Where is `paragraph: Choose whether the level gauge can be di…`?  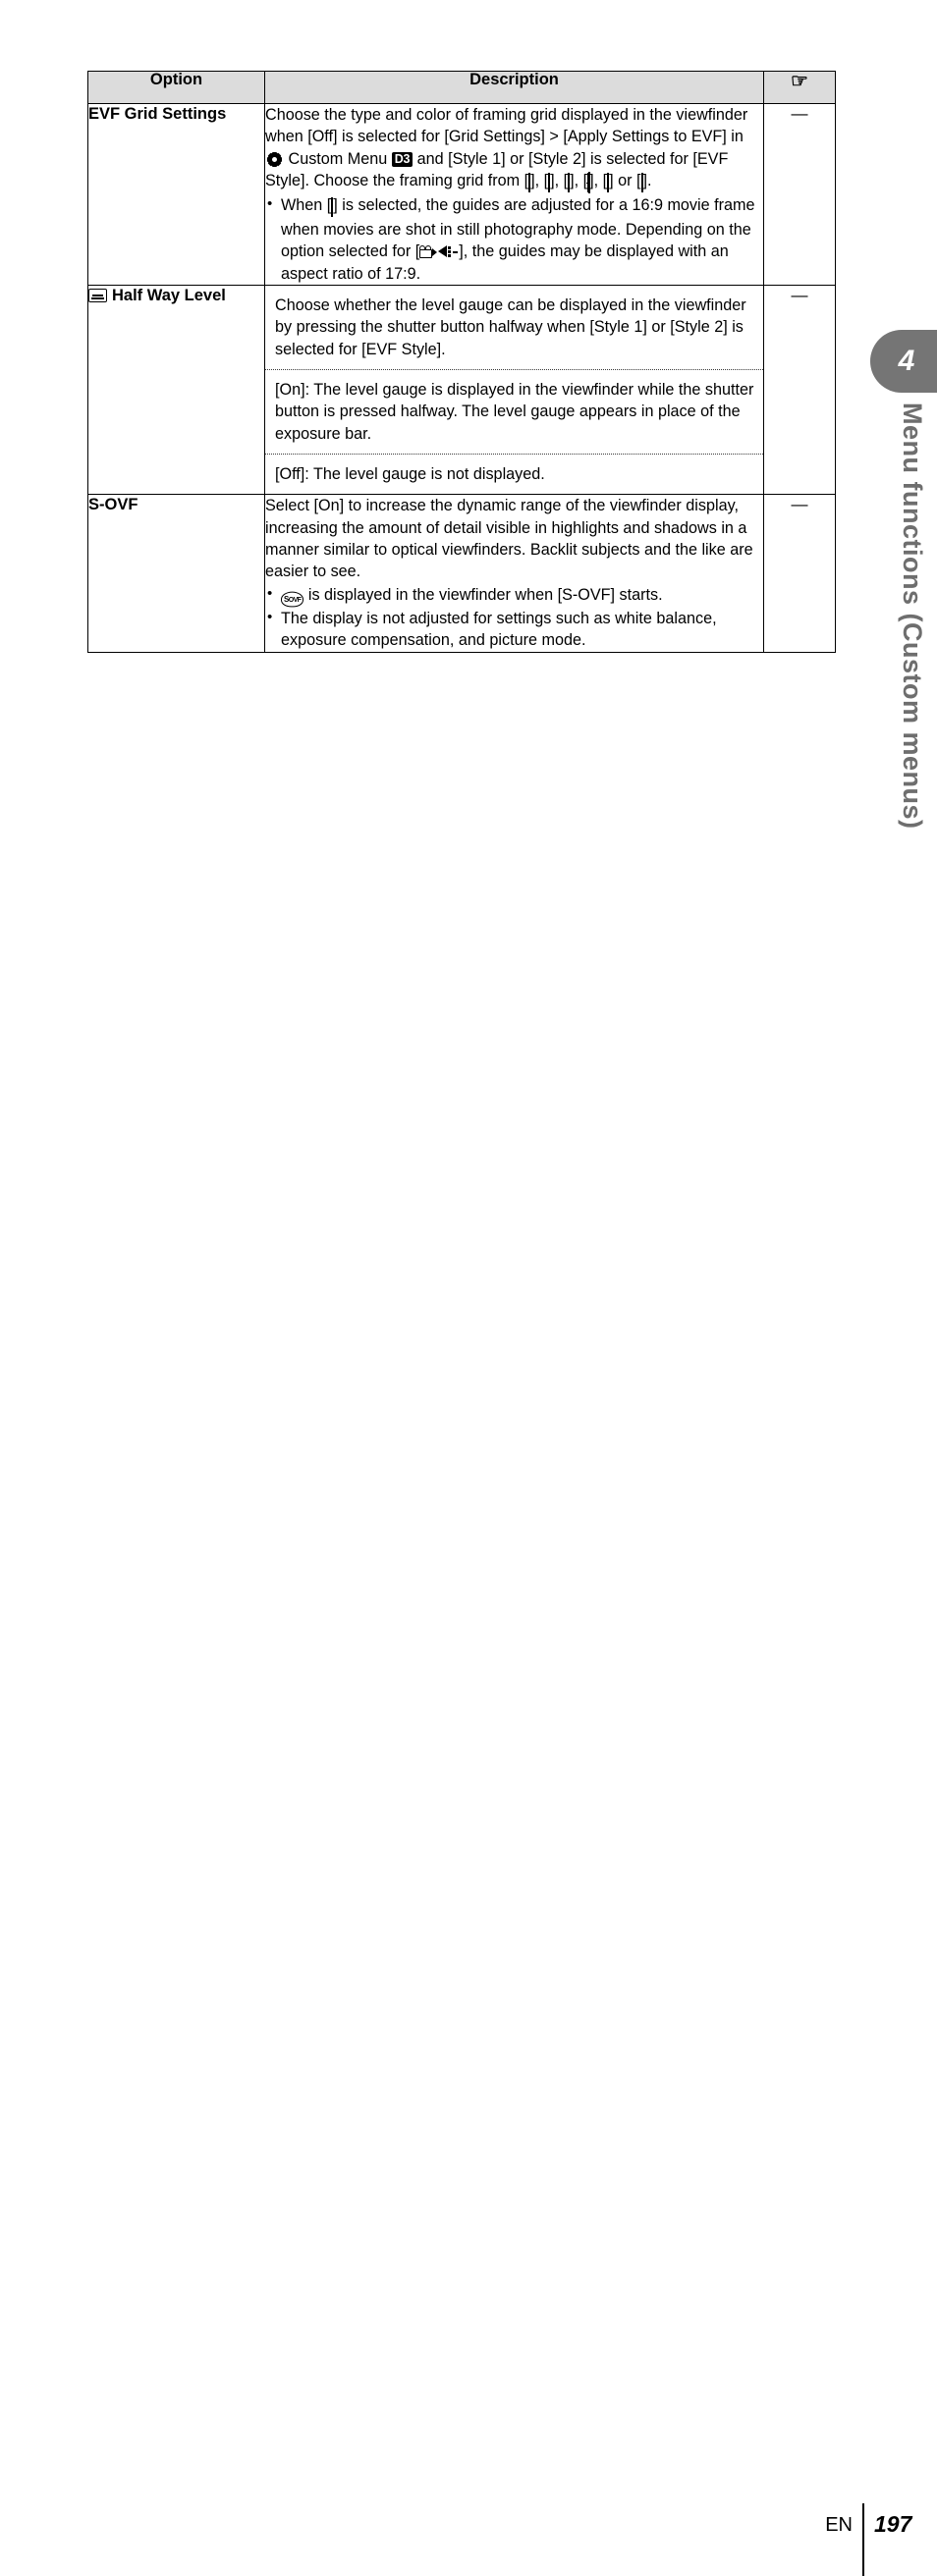 paragraph: Choose whether the level gauge can be di… is located at coordinates (510, 326).